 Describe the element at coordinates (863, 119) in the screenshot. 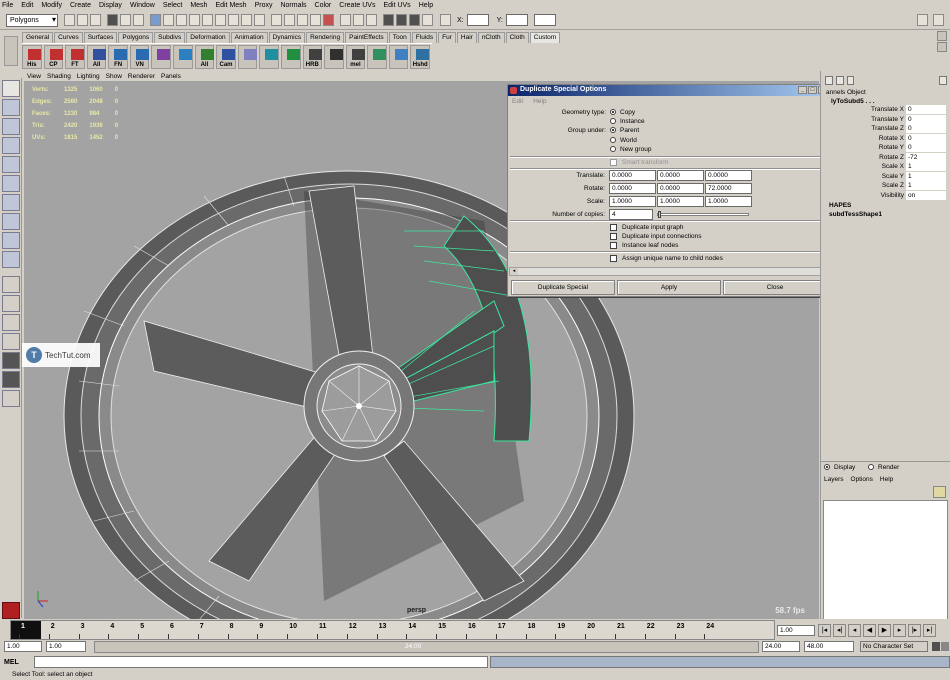

I see `attr-name: Translate Y` at that location.